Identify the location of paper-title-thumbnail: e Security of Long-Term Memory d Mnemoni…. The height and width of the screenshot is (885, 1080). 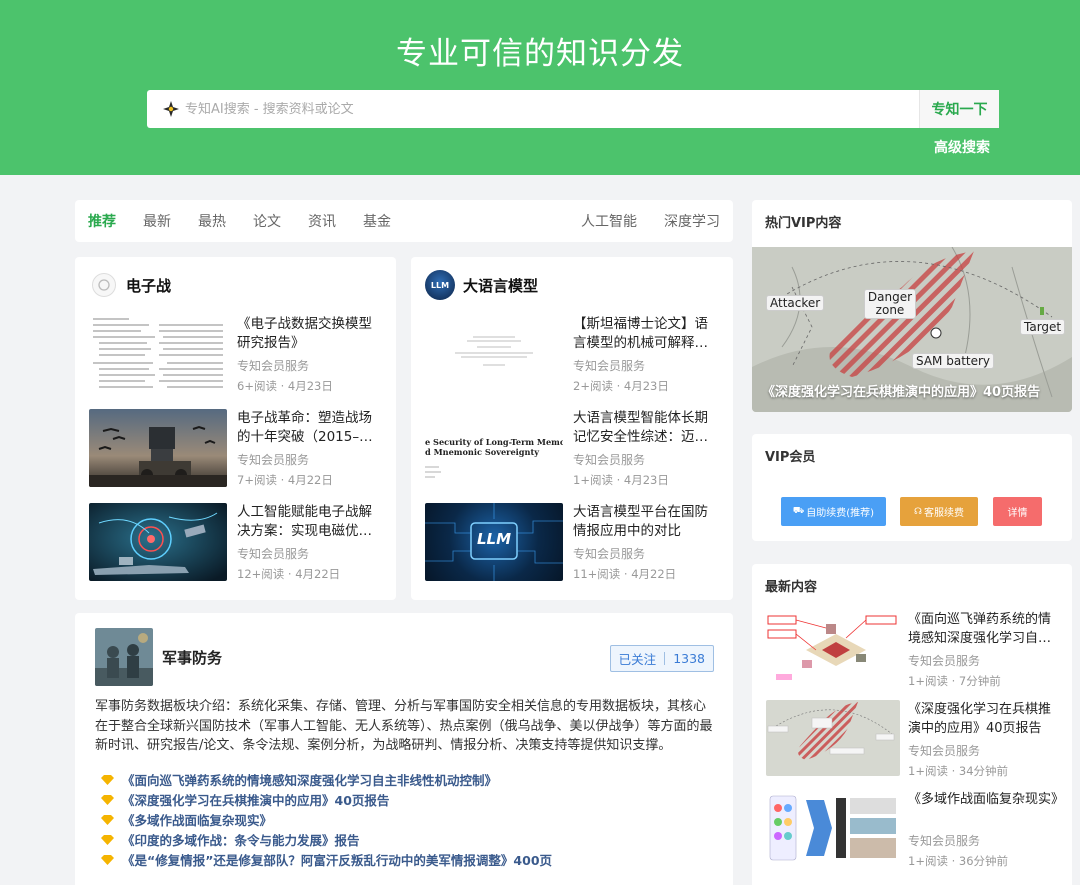
(494, 448).